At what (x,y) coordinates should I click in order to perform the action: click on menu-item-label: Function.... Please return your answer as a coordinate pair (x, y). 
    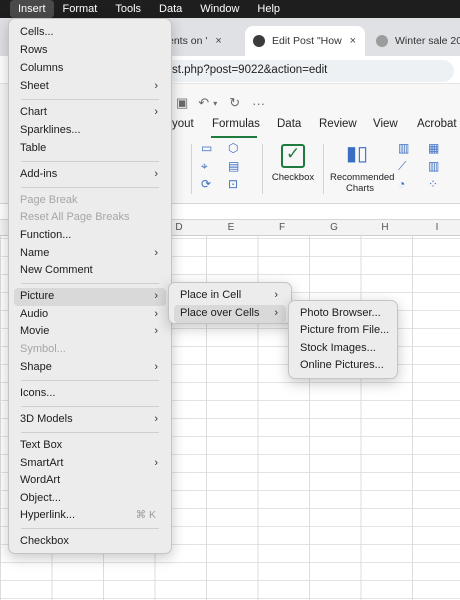
    Looking at the image, I should click on (46, 235).